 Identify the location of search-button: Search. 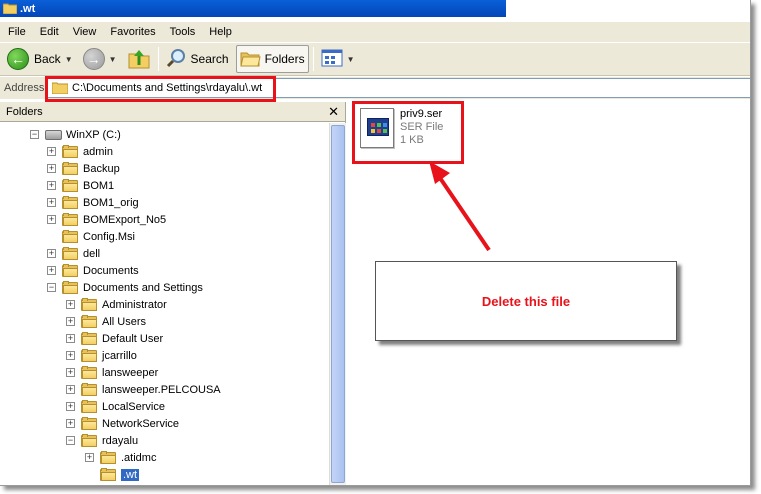
(197, 59).